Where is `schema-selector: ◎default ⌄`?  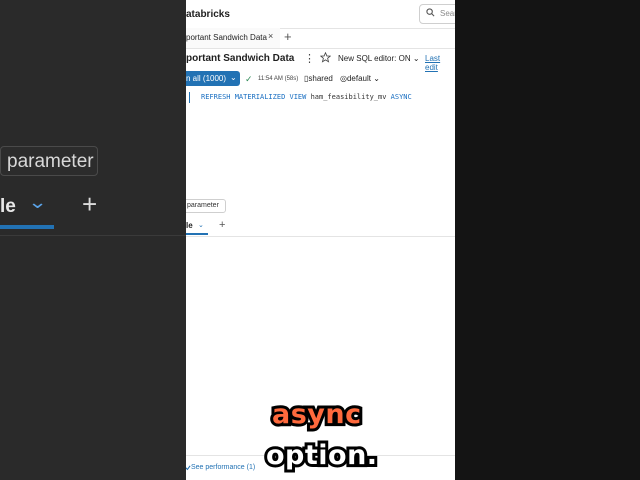 schema-selector: ◎default ⌄ is located at coordinates (360, 78).